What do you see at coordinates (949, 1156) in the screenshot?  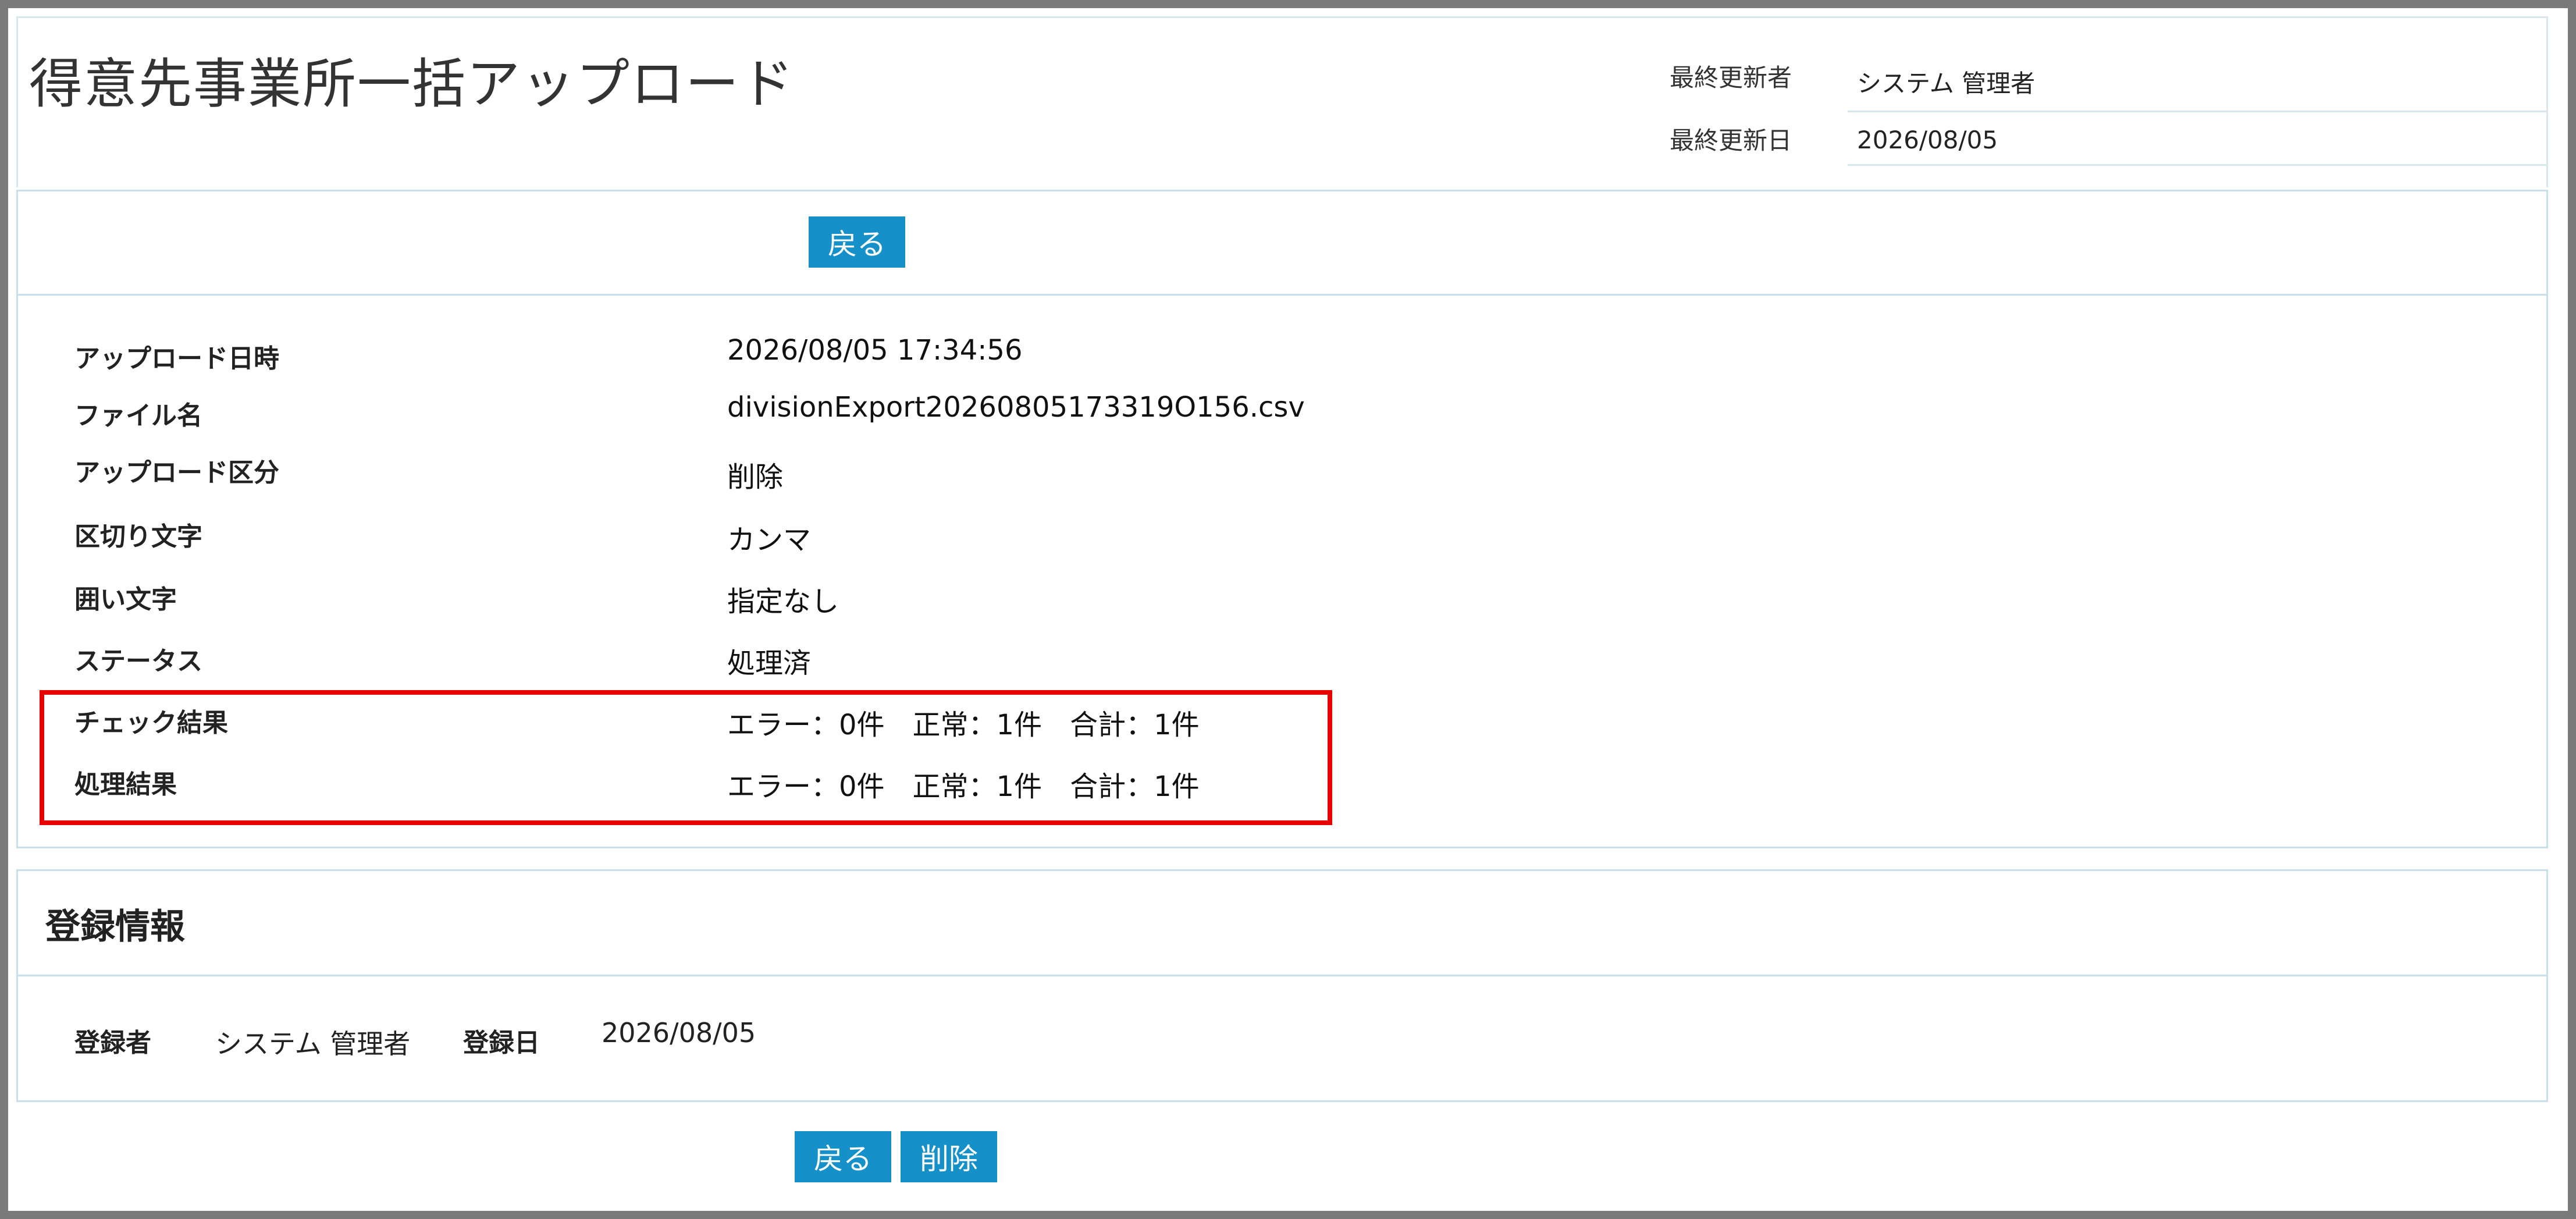 I see `delete-button: 削除` at bounding box center [949, 1156].